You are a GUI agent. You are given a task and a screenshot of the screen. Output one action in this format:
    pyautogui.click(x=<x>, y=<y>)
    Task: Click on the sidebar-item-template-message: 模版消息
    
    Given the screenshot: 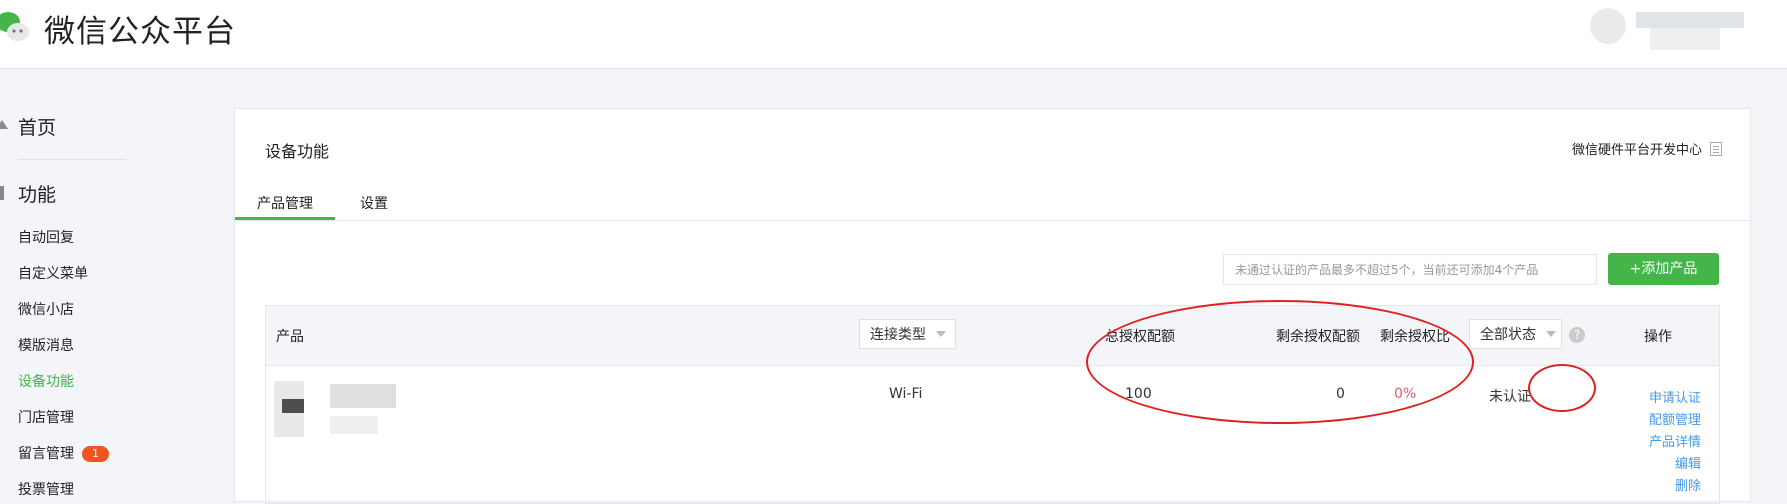 What is the action you would take?
    pyautogui.click(x=46, y=345)
    